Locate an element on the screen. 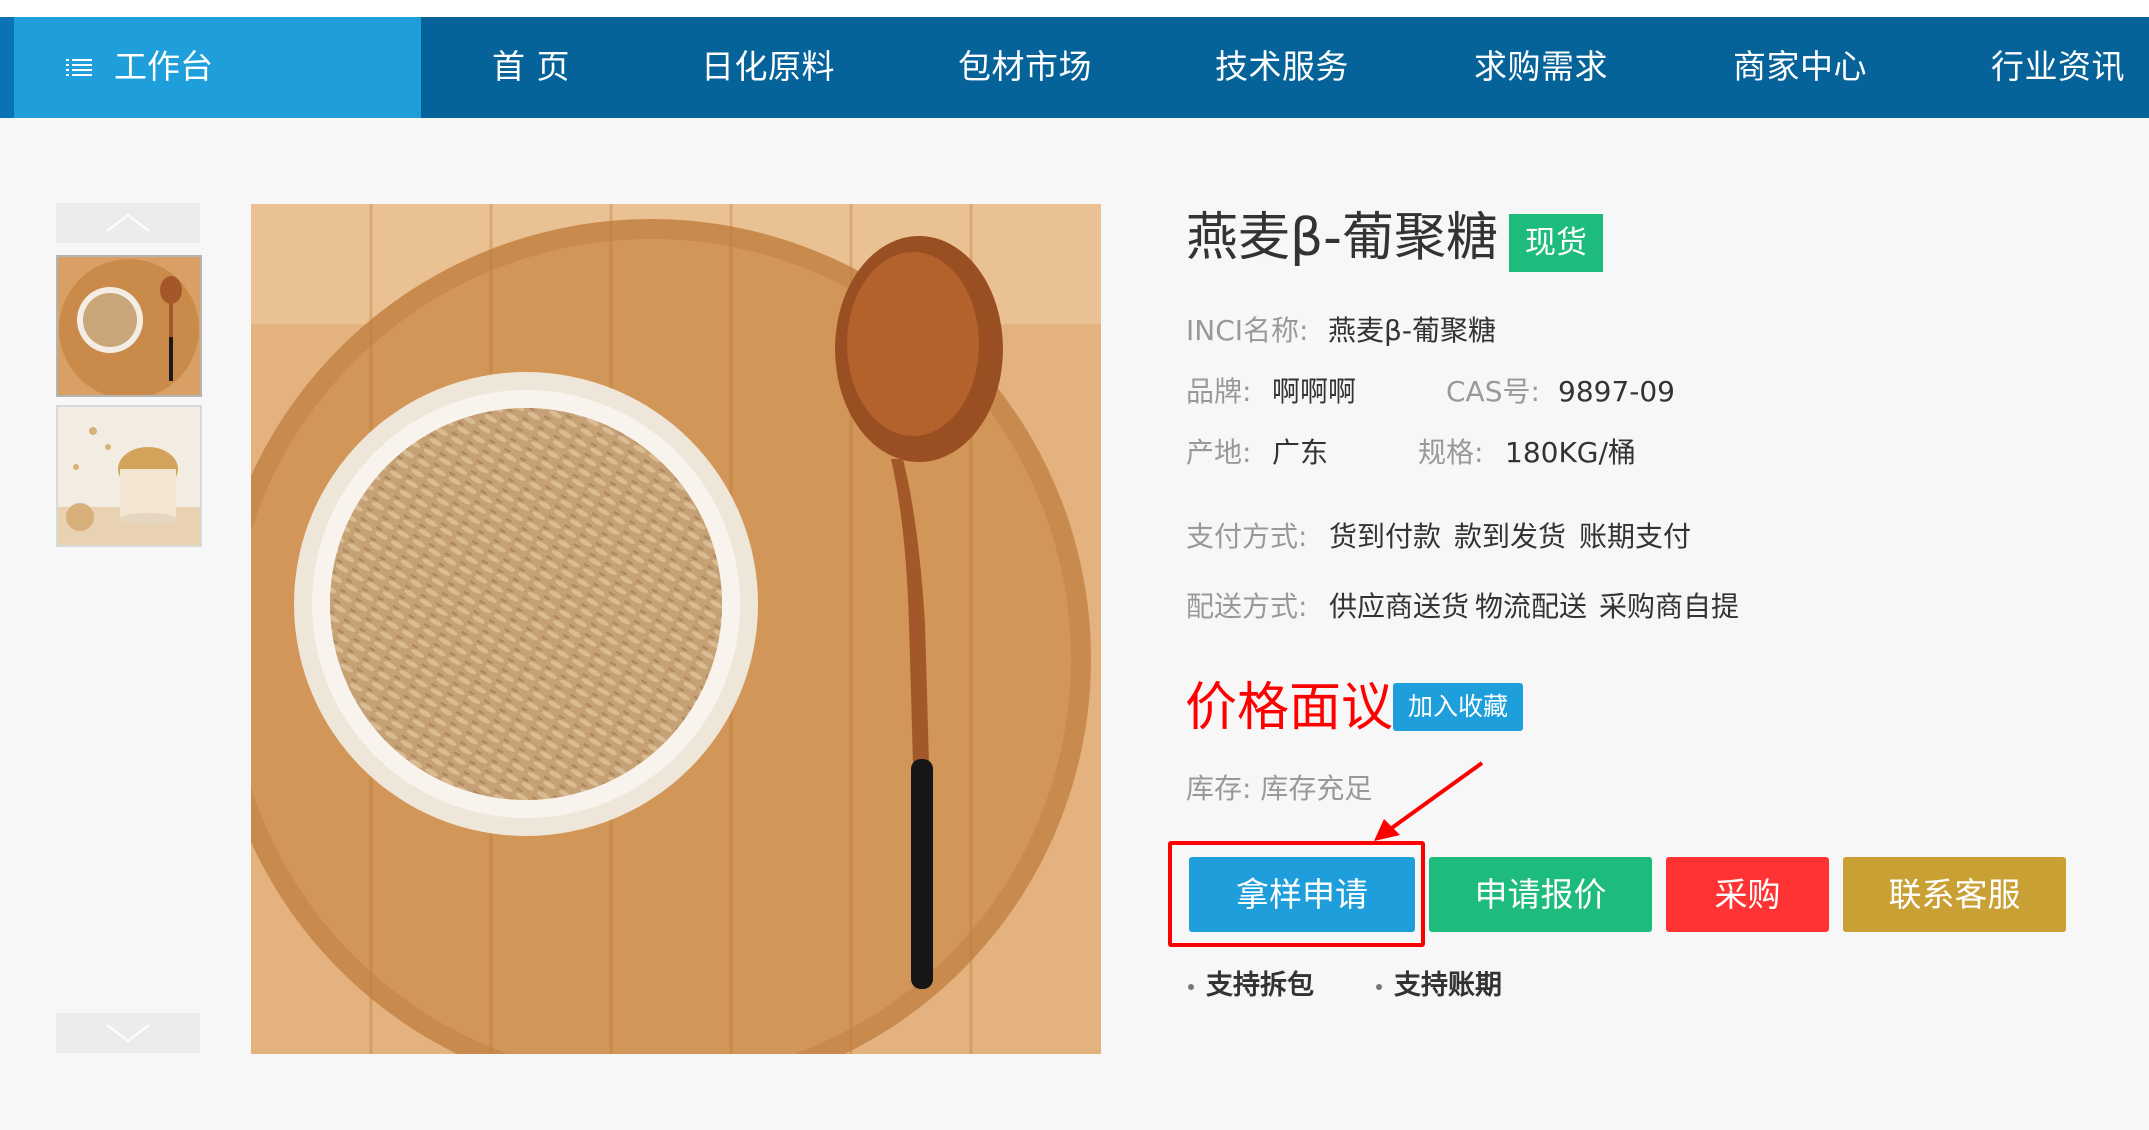  add-to-favorites-button: 加入收藏 is located at coordinates (1458, 707).